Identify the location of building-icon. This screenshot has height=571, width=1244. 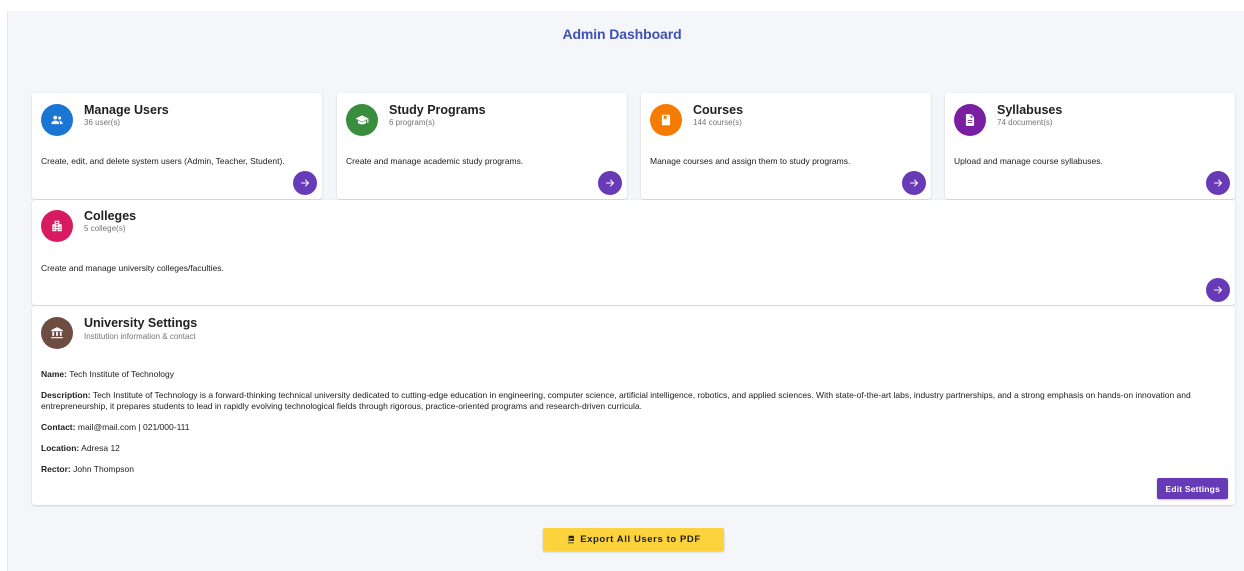
(57, 226).